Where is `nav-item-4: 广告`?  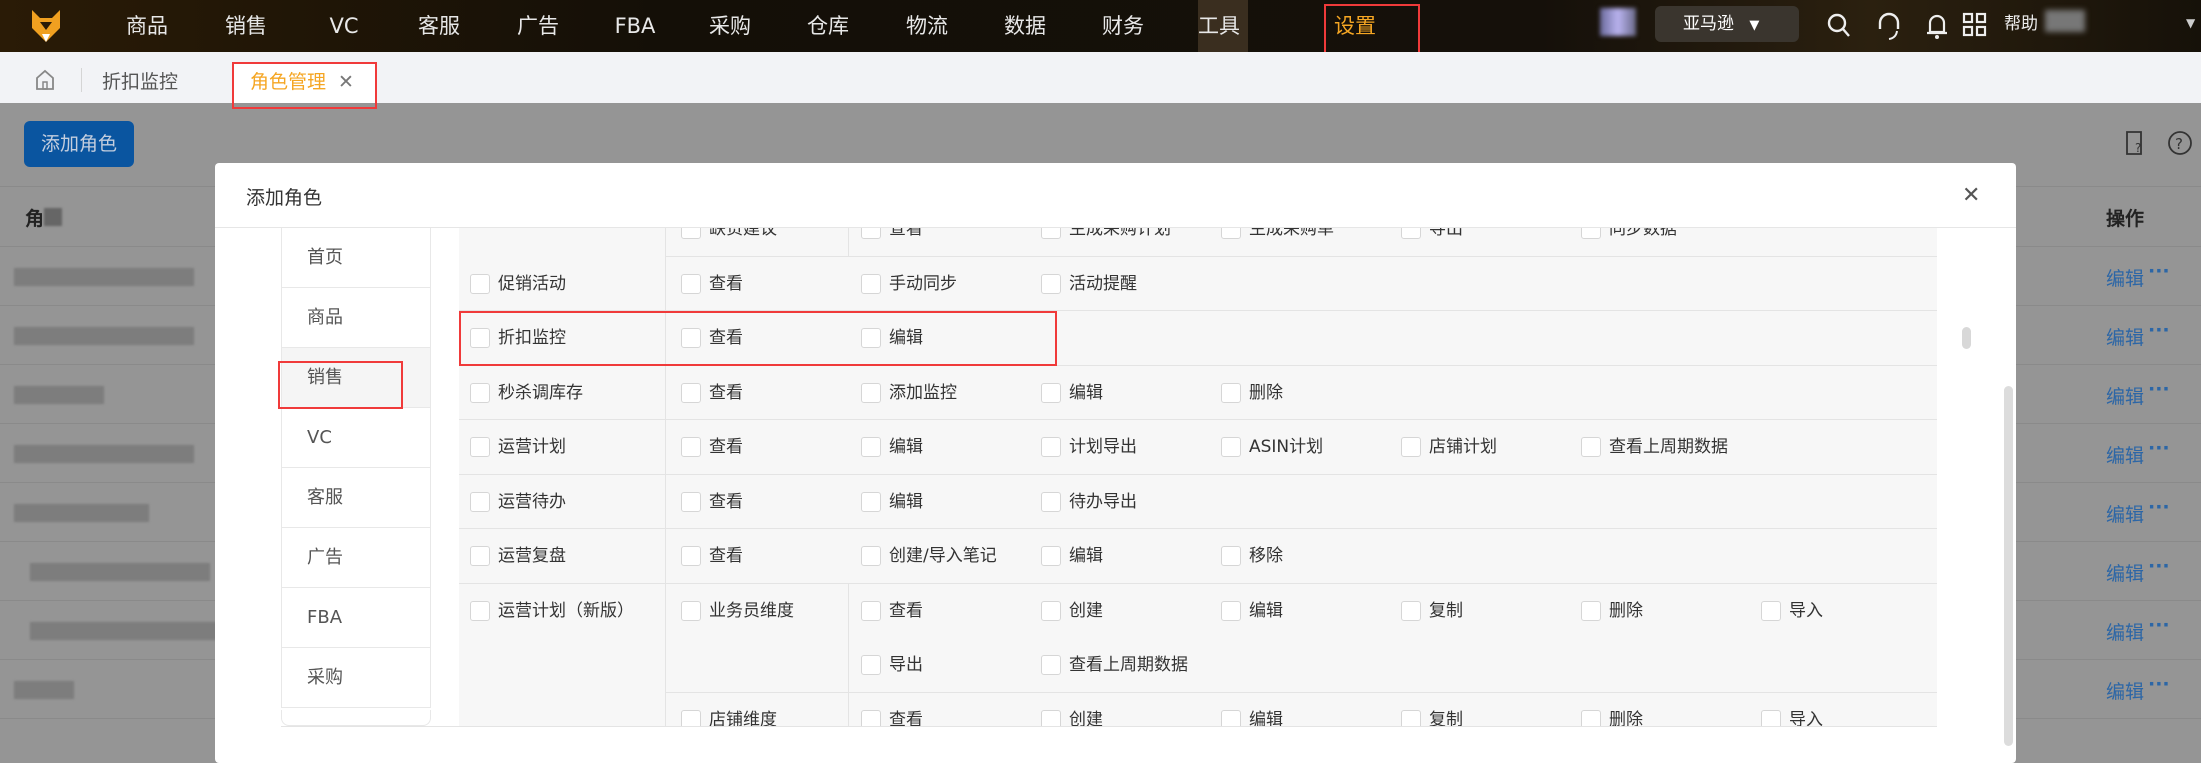 nav-item-4: 广告 is located at coordinates (538, 26).